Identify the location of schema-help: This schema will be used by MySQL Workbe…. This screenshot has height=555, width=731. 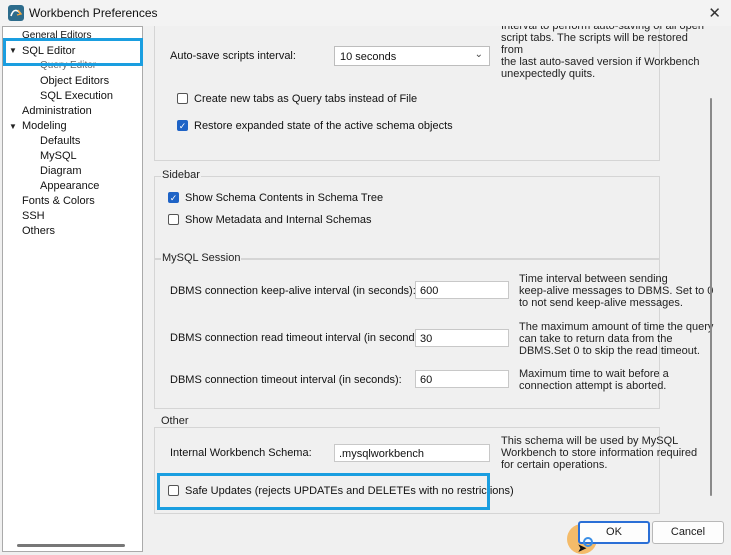
(599, 453).